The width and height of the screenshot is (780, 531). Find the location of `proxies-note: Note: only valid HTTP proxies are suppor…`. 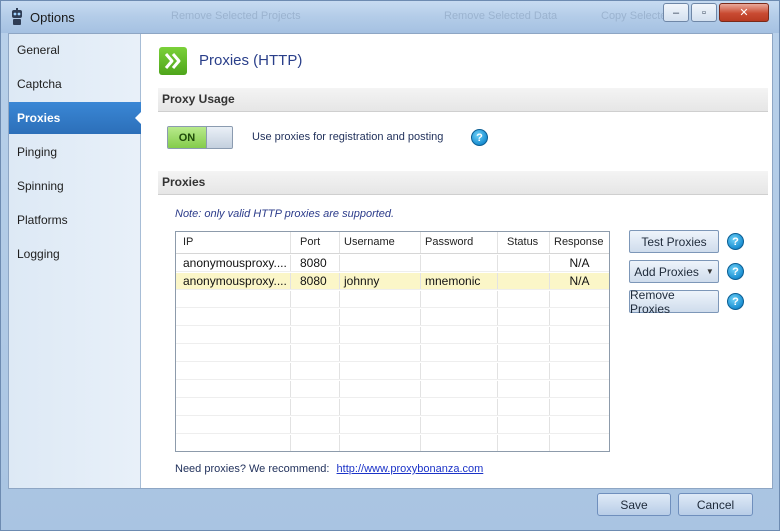

proxies-note: Note: only valid HTTP proxies are suppor… is located at coordinates (285, 214).